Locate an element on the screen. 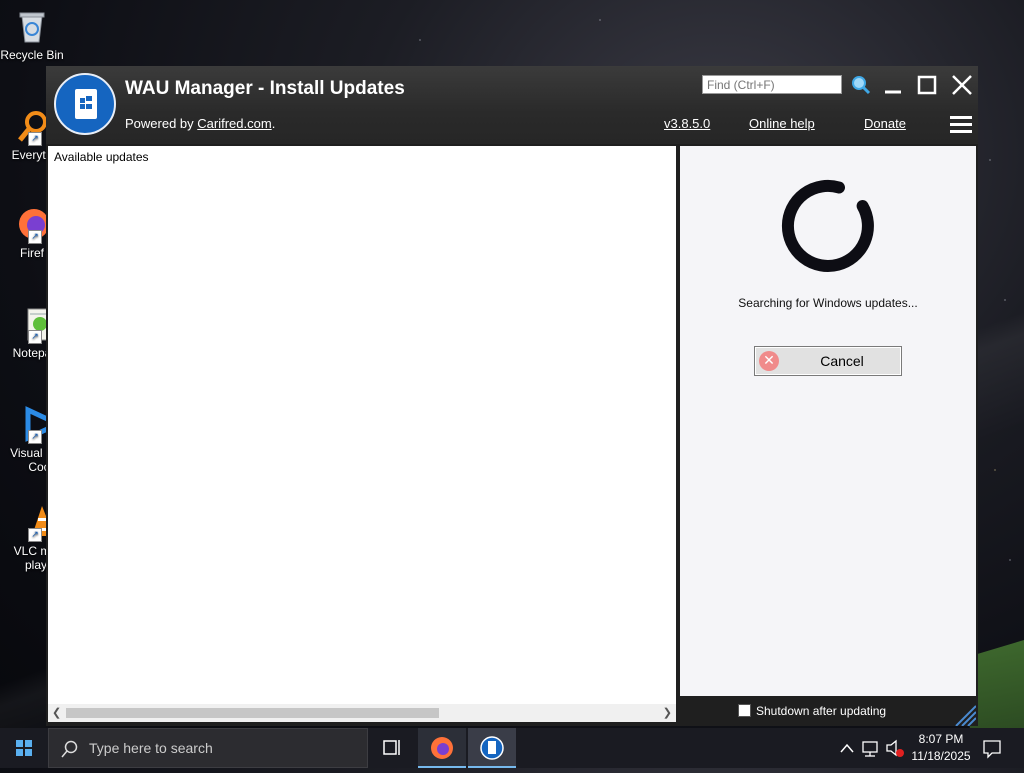  vscode-icon: ↗ is located at coordinates (39, 425).